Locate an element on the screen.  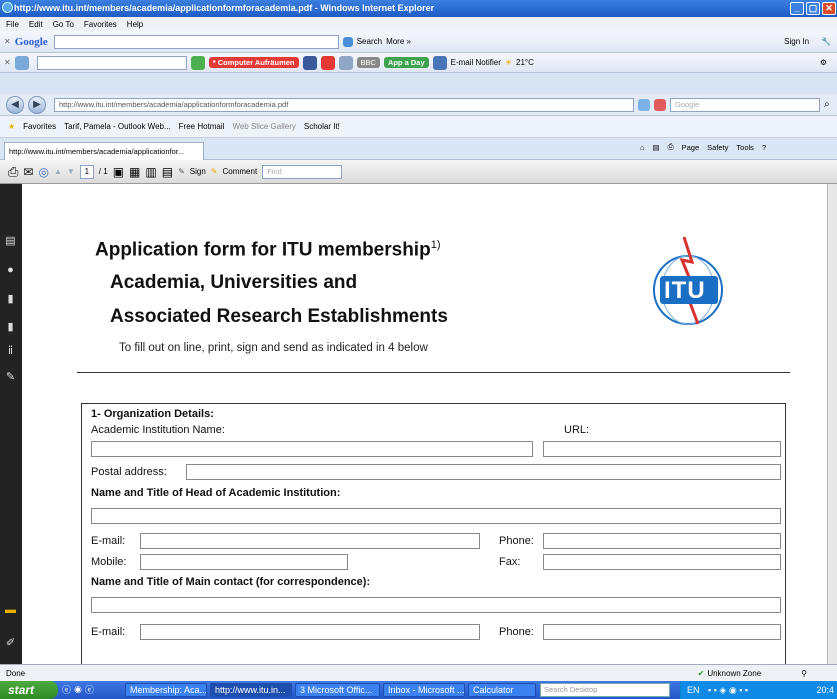
fav-item-webslice: Web Slice Gallery is located at coordinates (263, 126).